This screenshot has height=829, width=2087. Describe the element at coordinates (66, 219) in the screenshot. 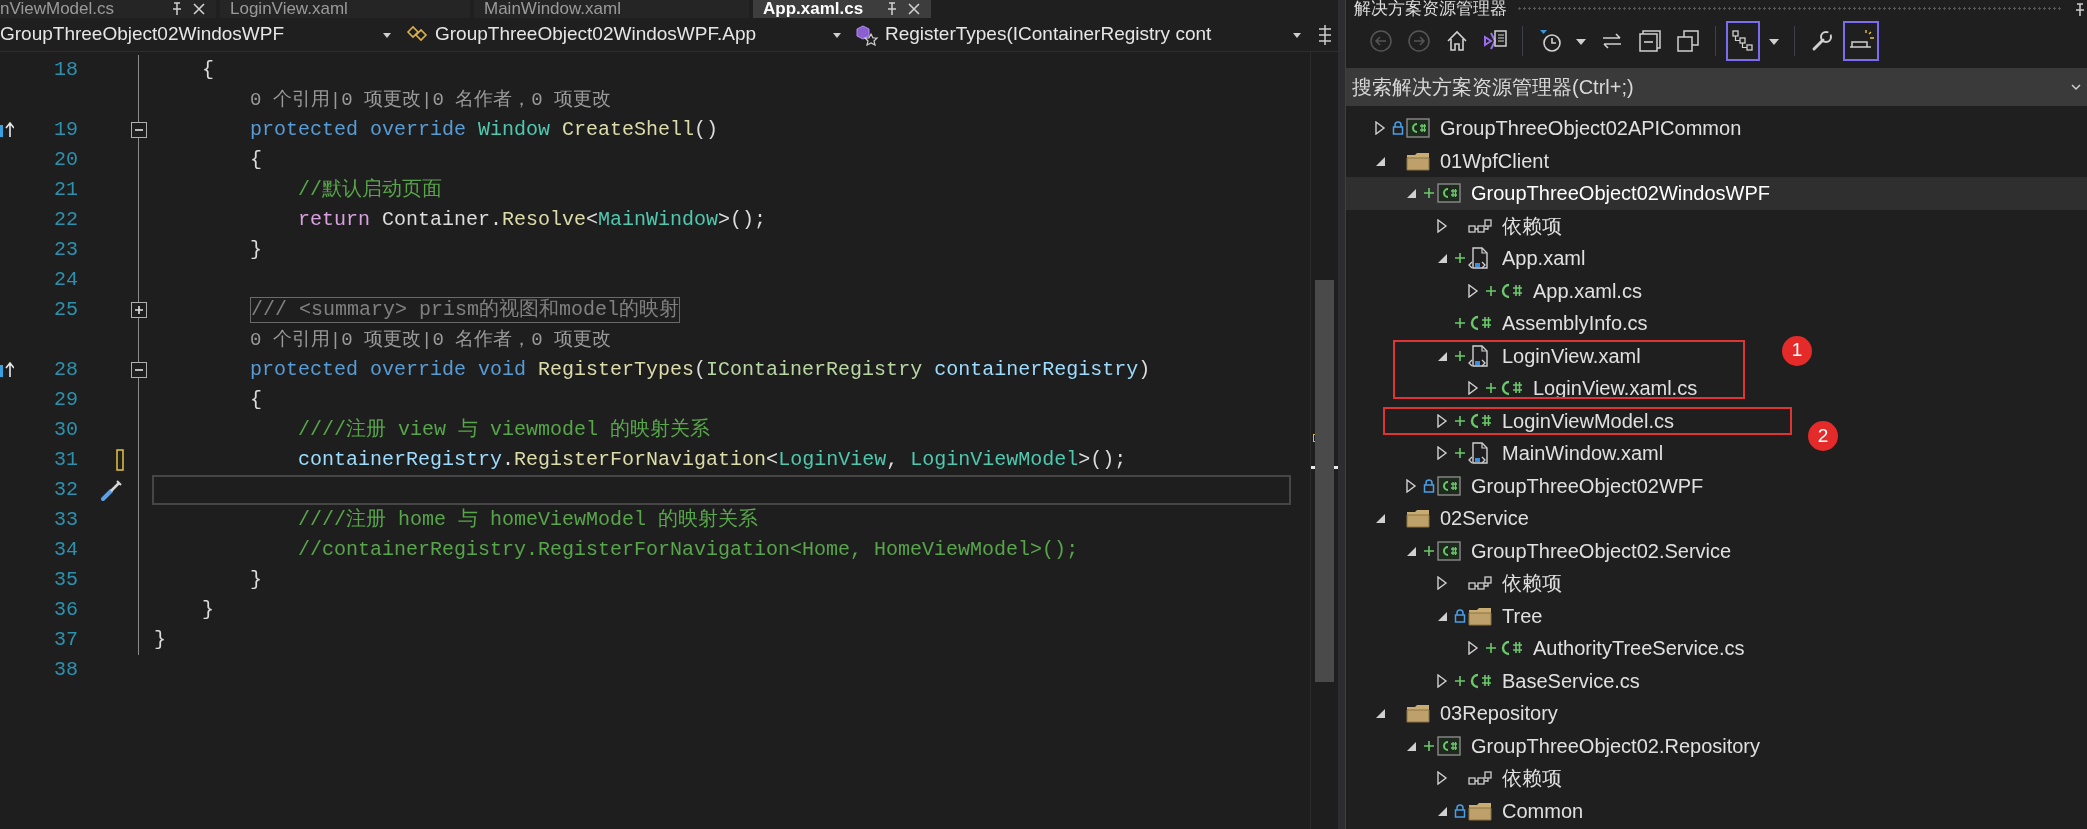

I see `line-number: 22` at that location.